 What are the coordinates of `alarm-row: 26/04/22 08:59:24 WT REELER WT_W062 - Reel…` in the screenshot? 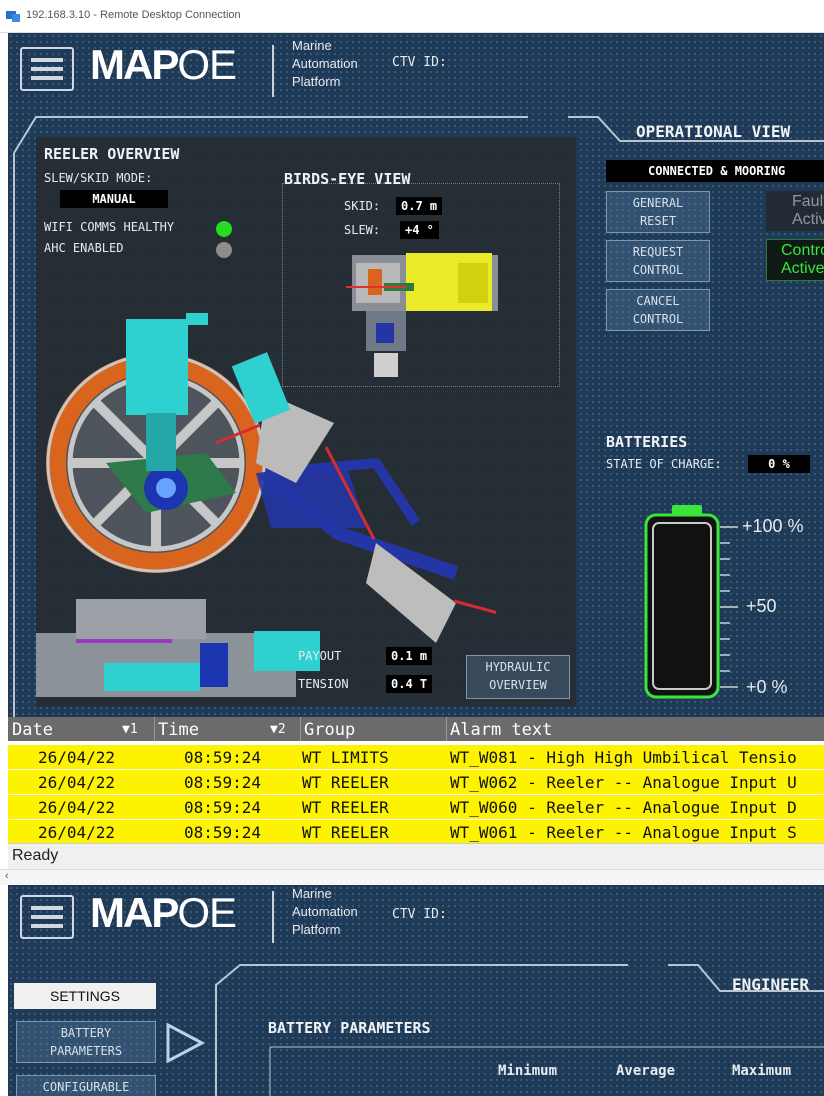 It's located at (416, 782).